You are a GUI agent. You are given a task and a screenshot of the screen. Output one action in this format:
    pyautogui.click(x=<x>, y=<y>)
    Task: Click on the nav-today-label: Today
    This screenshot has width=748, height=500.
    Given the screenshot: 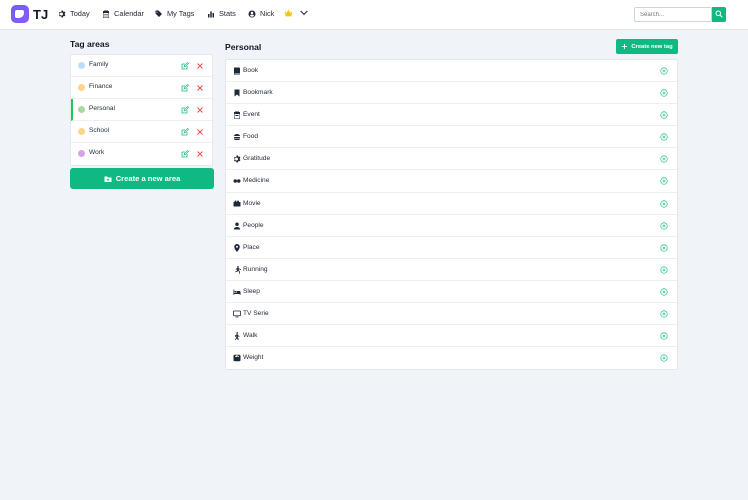 What is the action you would take?
    pyautogui.click(x=80, y=13)
    